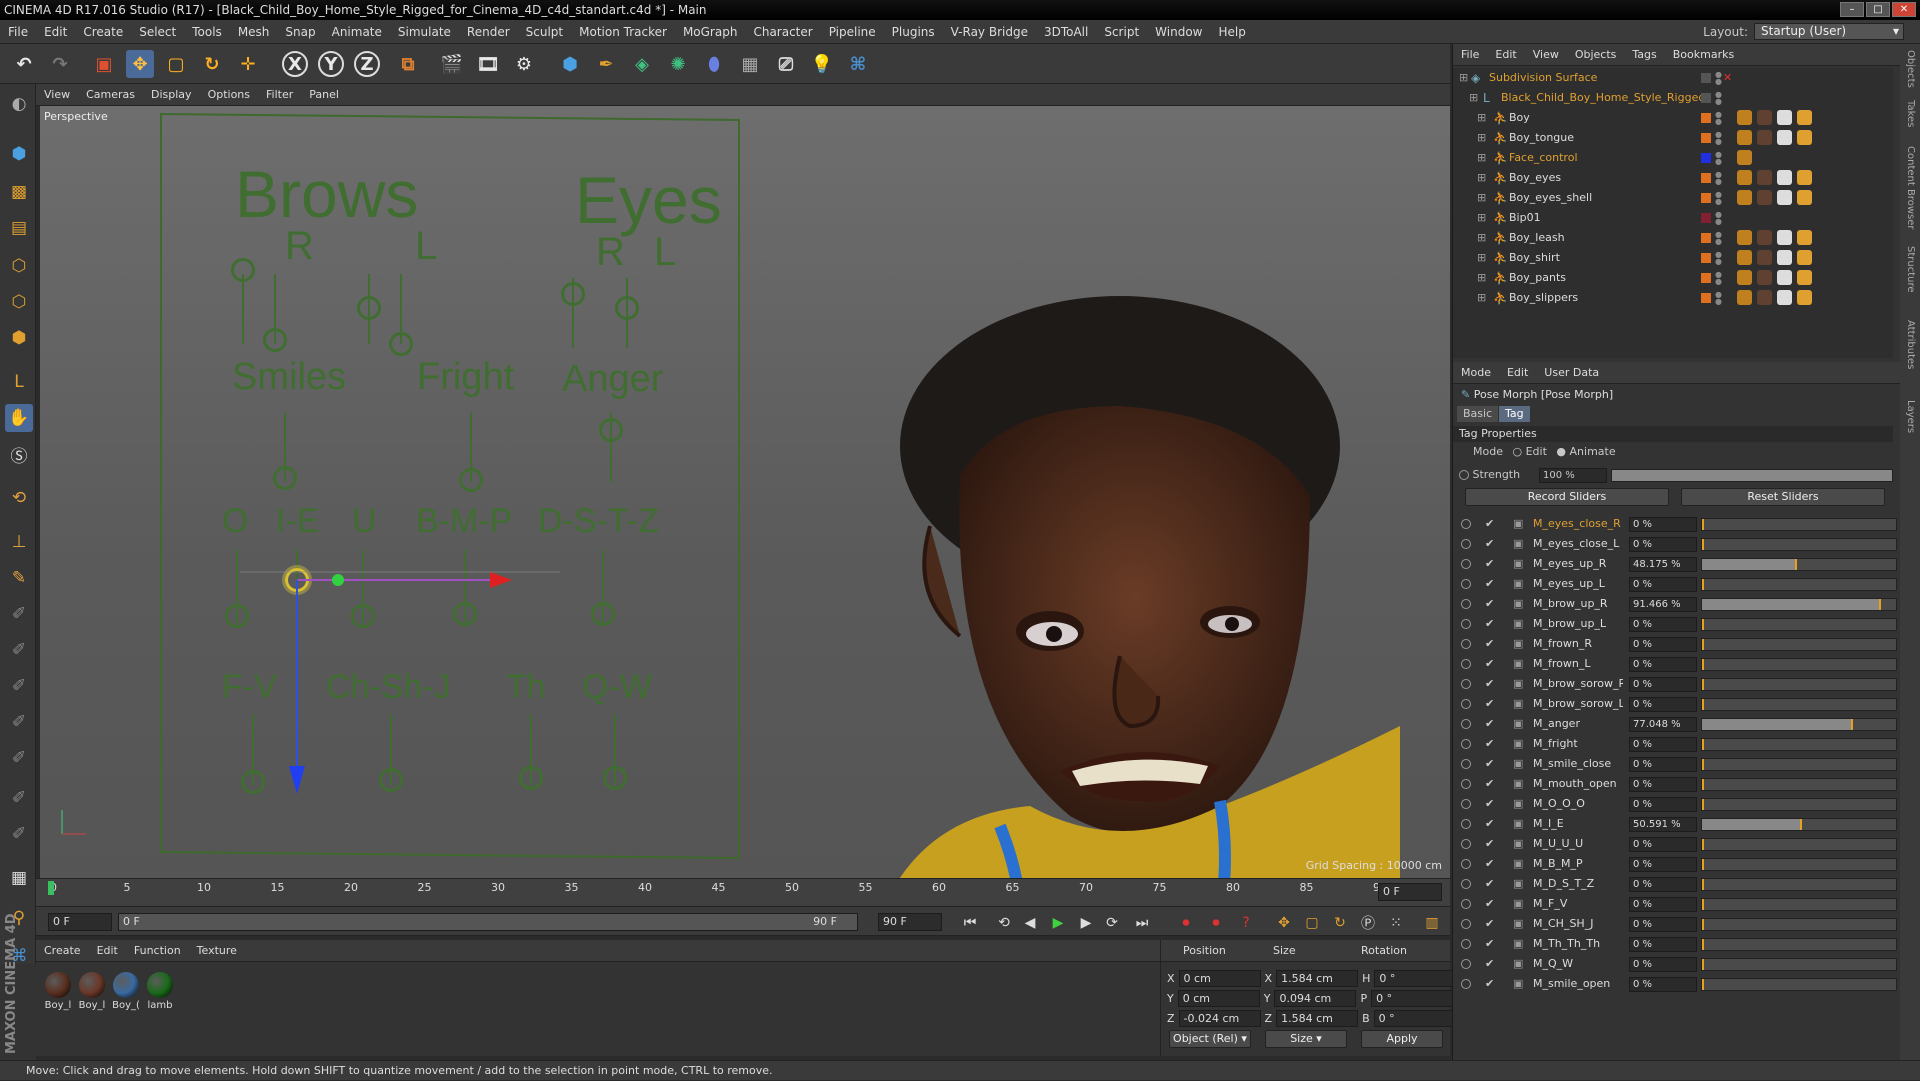 This screenshot has height=1081, width=1920. Describe the element at coordinates (1673, 118) in the screenshot. I see `object-row: ⊞ ⛹ Boy ● ●` at that location.